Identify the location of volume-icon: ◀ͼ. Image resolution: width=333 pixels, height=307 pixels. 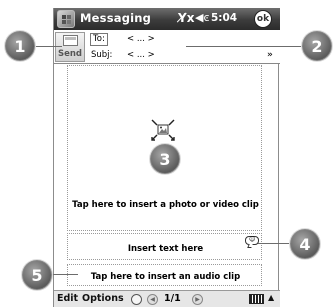
(202, 17).